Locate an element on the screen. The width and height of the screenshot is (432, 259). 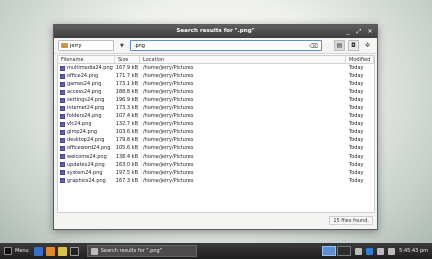
desktop-launcher-icon is located at coordinates (39, 251).